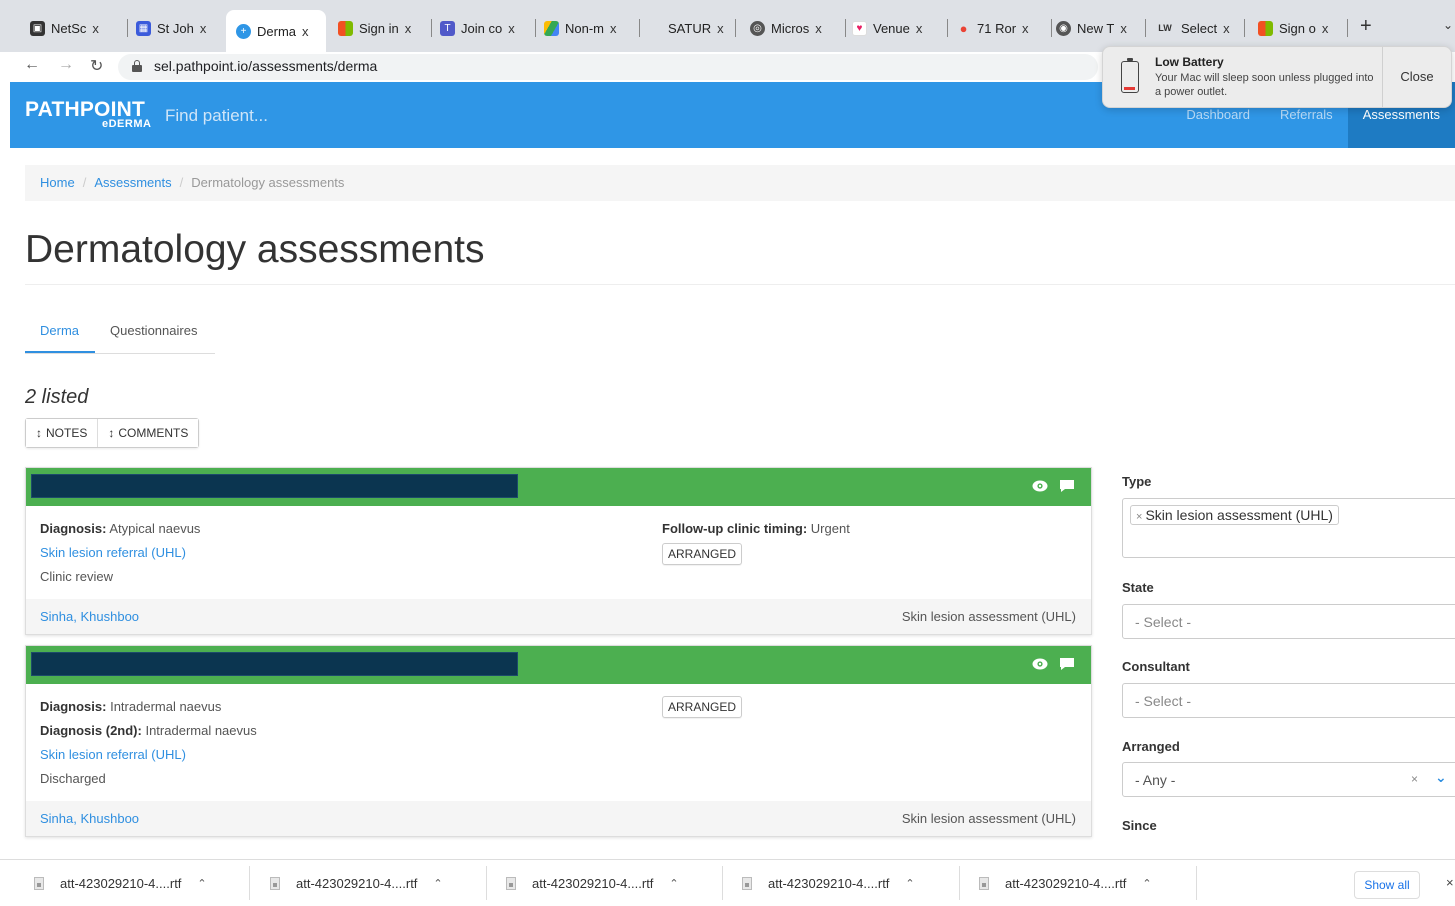 This screenshot has width=1455, height=906. Describe the element at coordinates (59, 330) in the screenshot. I see `tab-derma: Derma` at that location.